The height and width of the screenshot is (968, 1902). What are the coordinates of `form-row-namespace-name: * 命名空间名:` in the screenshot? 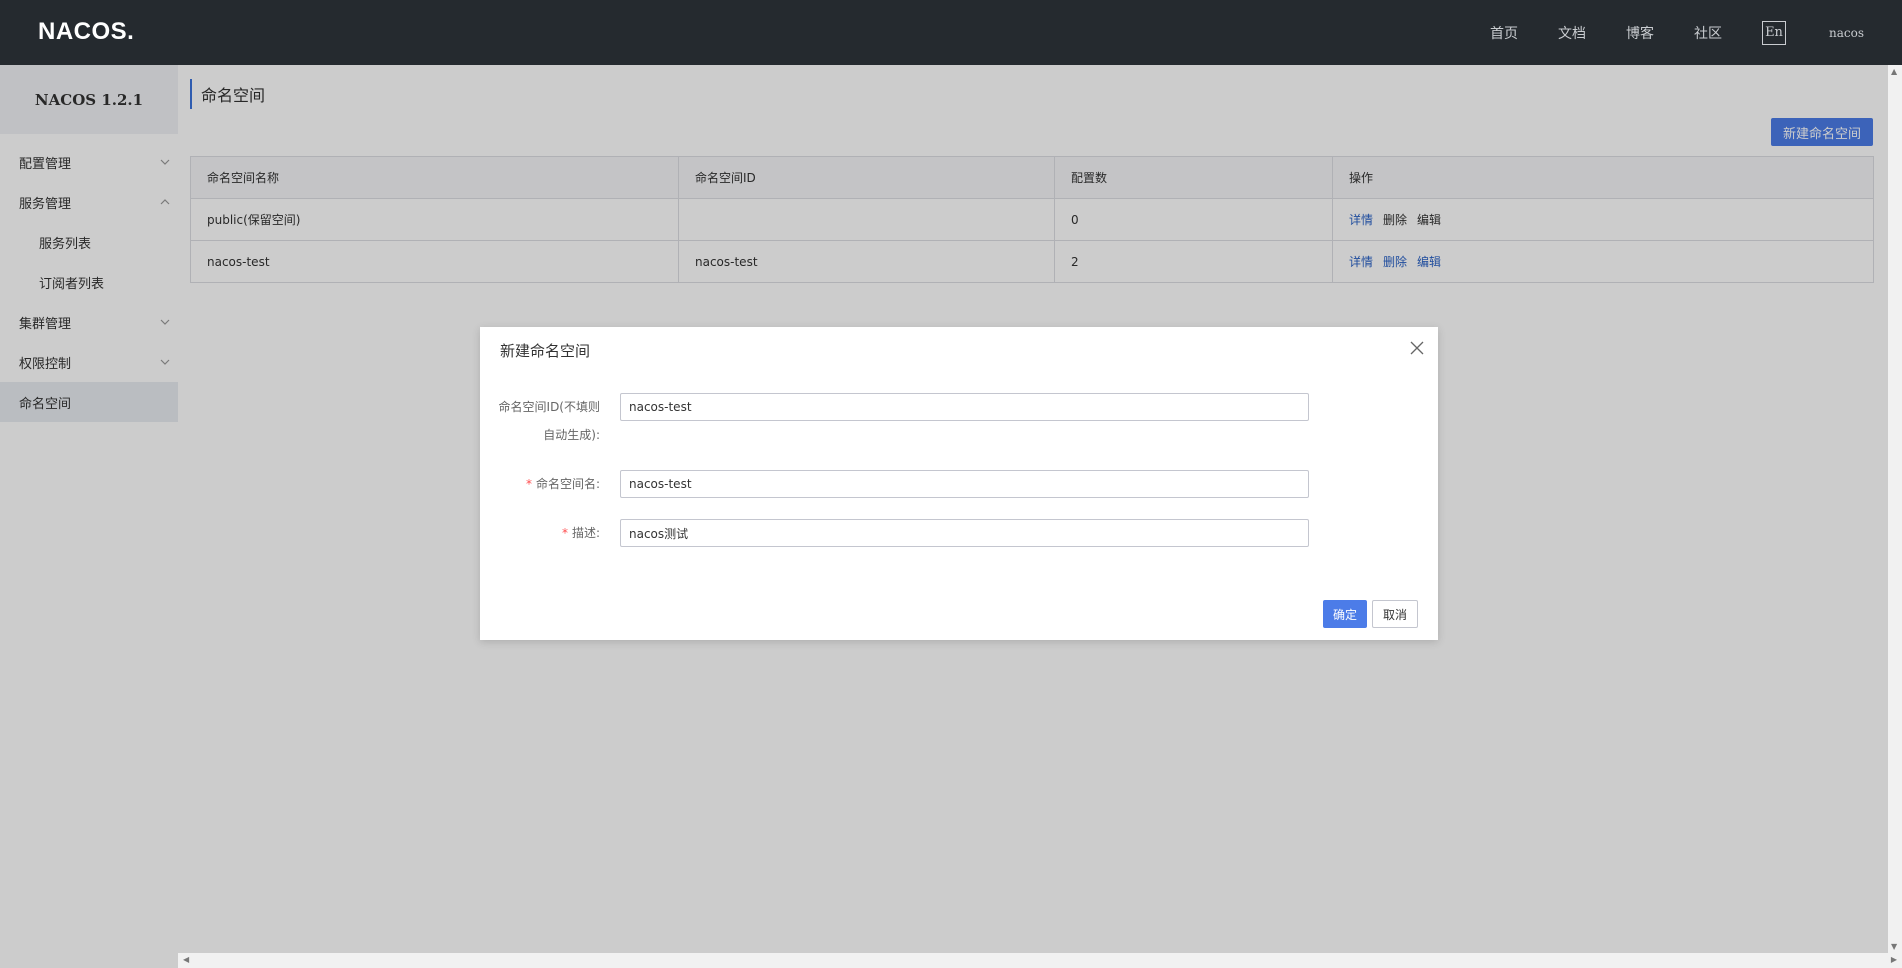 It's located at (959, 484).